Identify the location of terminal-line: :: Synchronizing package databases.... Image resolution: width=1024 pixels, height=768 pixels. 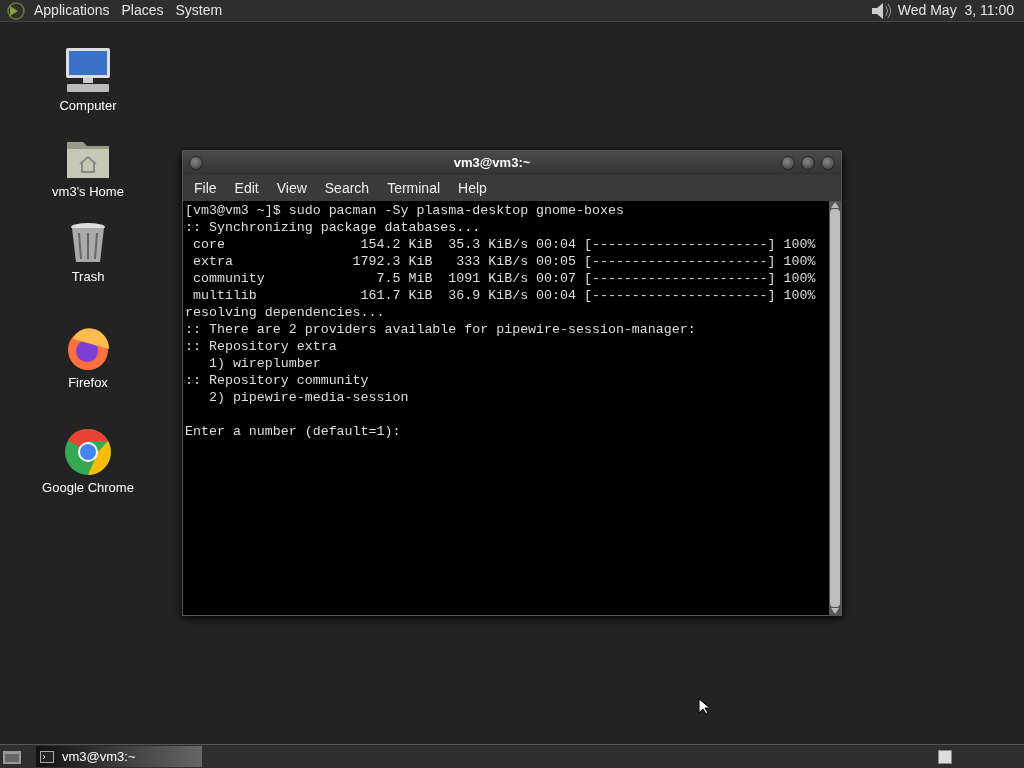
(333, 227).